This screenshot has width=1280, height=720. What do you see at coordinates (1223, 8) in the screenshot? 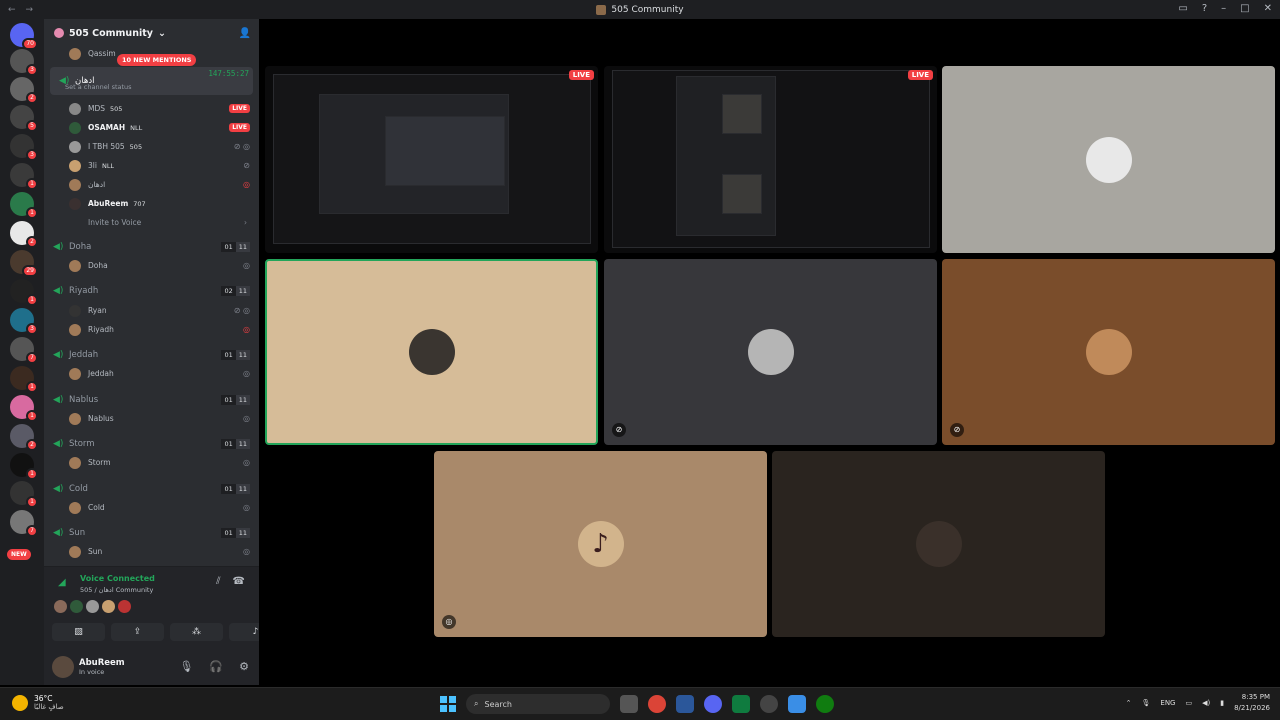
I see `minimize-icon: –` at bounding box center [1223, 8].